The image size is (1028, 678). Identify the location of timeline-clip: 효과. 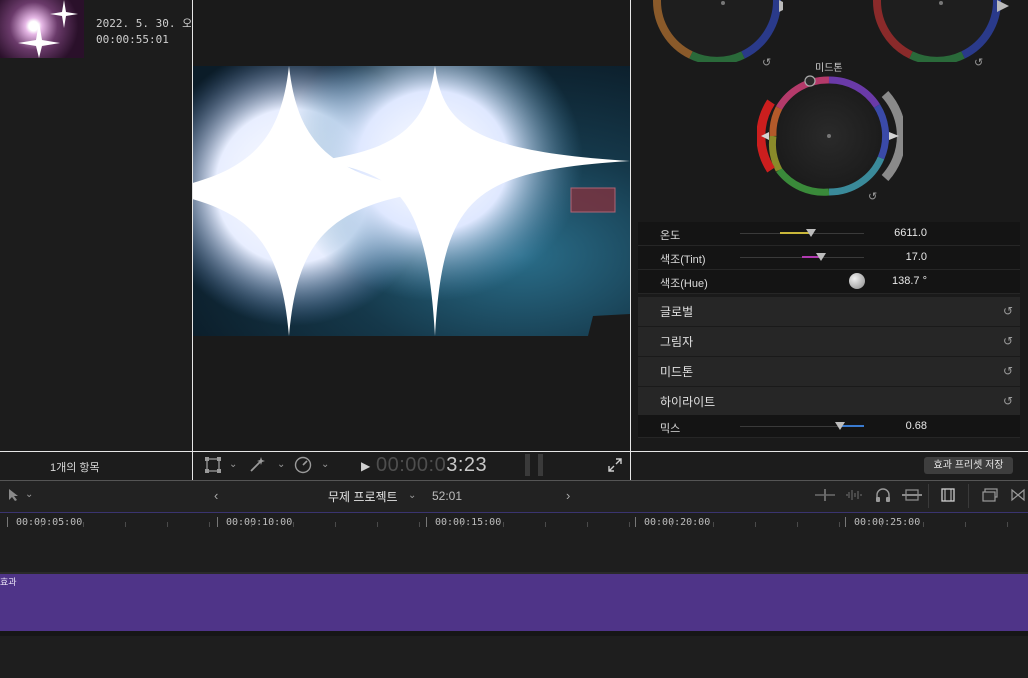
(514, 602).